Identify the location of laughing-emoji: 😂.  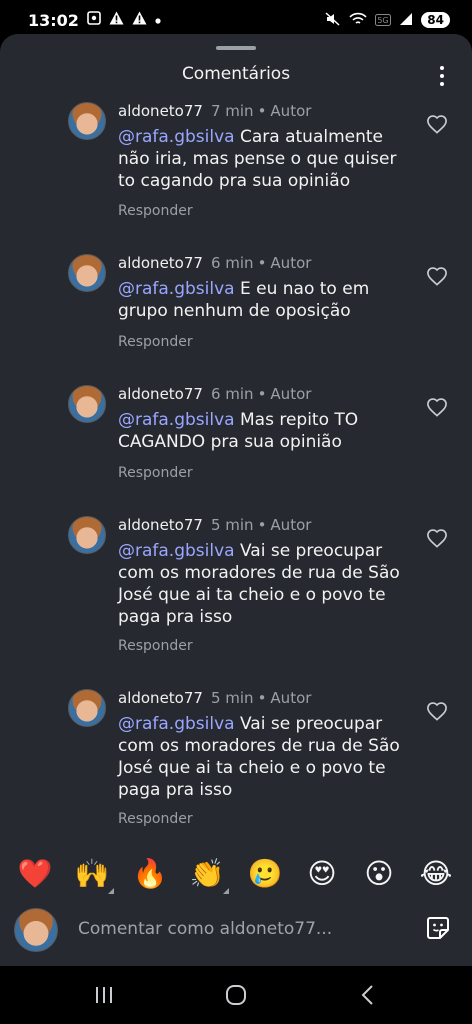
(436, 874).